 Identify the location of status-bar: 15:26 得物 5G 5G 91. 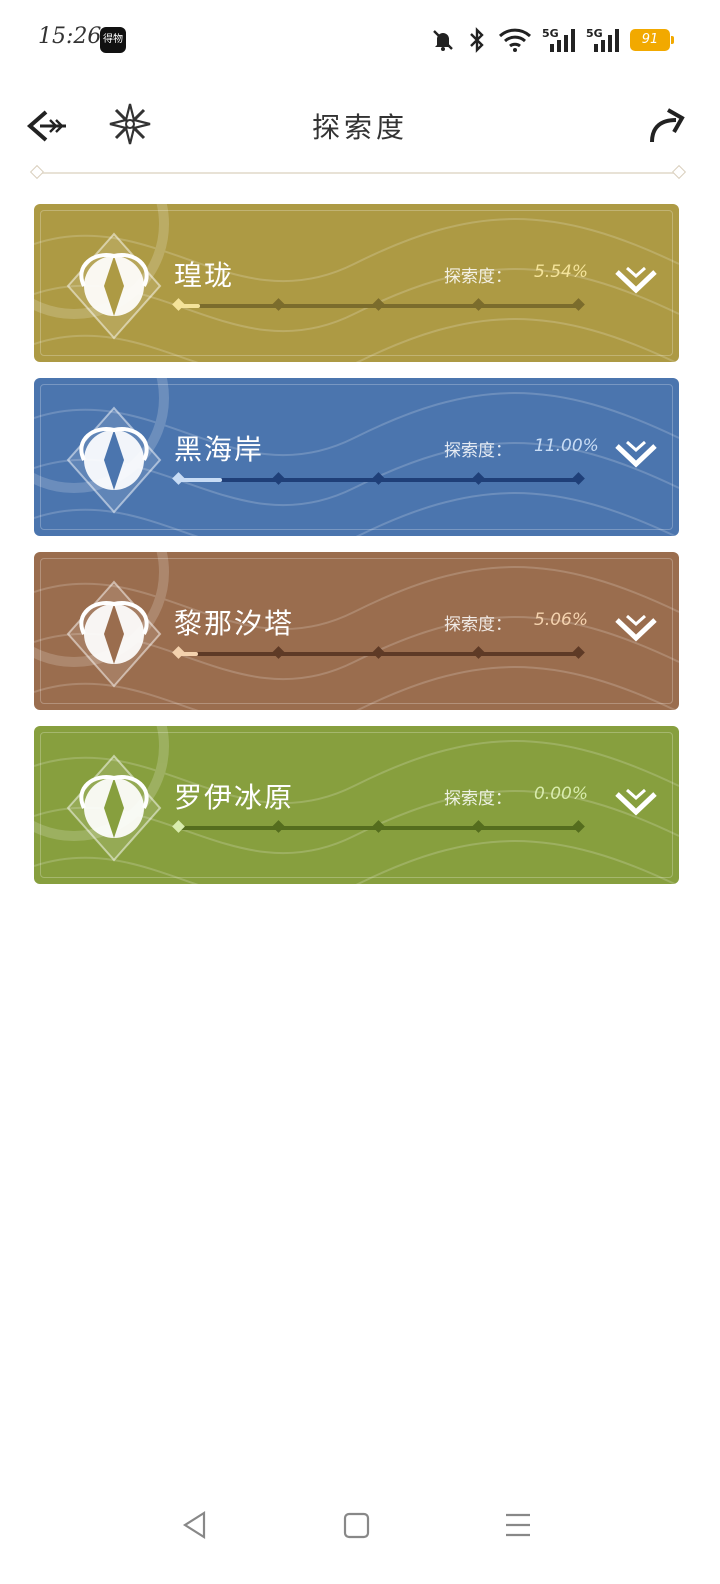
(360, 40).